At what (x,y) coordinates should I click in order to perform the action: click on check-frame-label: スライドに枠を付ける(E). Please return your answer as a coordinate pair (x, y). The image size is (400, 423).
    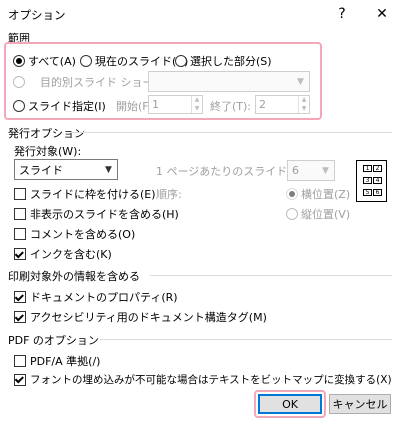
    Looking at the image, I should click on (93, 194).